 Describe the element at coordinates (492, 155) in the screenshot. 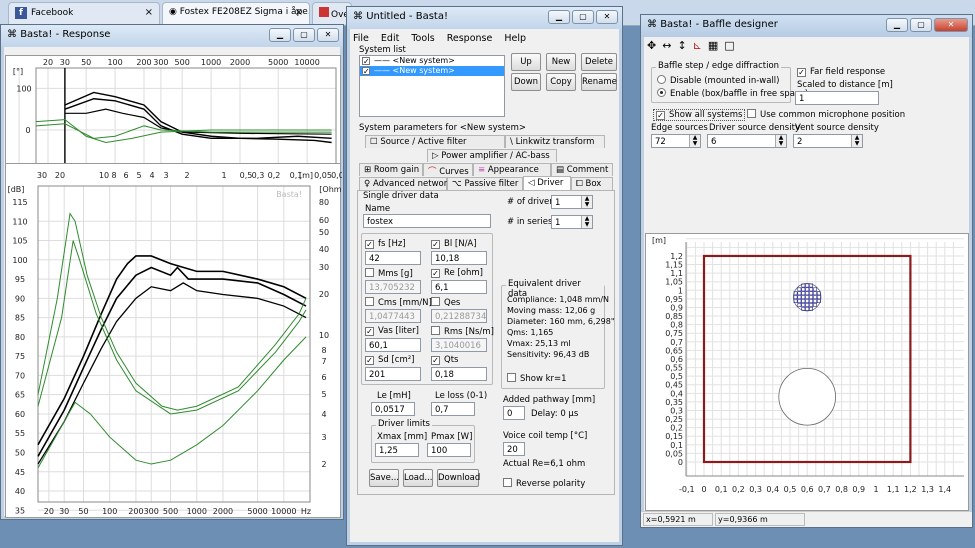

I see `tab-power-amplifier: ▷ Power amplifier / AC-bass` at that location.